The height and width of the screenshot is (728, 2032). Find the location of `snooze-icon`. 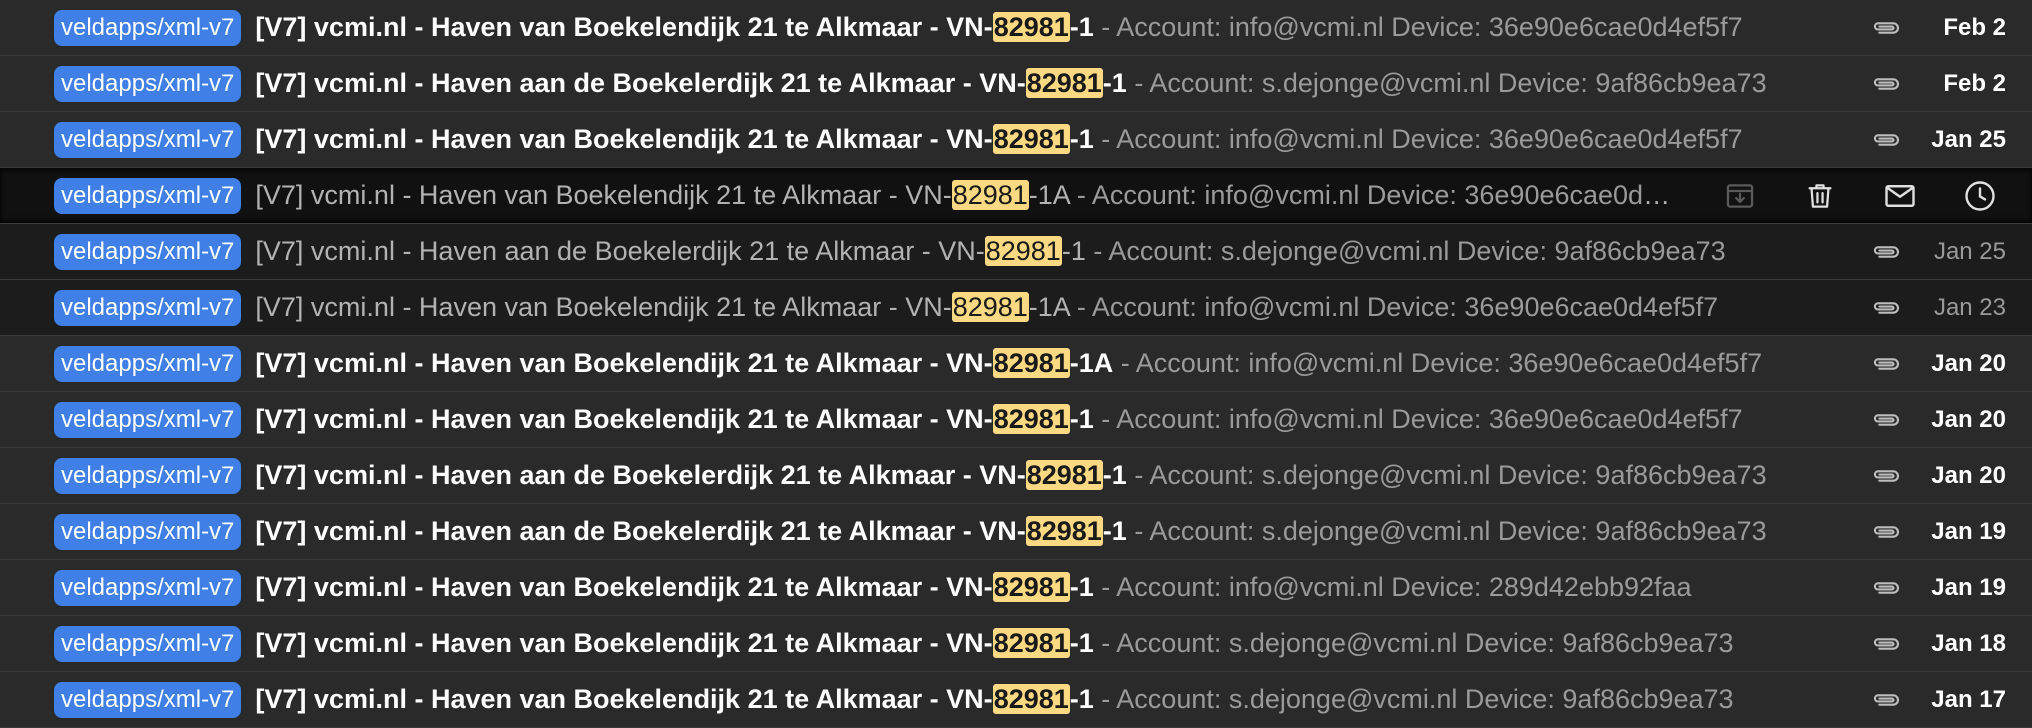

snooze-icon is located at coordinates (1980, 195).